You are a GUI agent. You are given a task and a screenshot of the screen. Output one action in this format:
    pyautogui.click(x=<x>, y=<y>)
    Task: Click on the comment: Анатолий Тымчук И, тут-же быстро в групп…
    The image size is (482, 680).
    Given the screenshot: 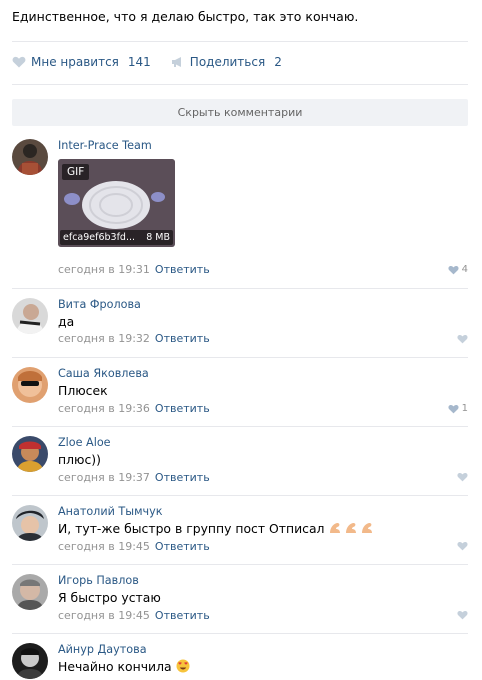 What is the action you would take?
    pyautogui.click(x=240, y=535)
    